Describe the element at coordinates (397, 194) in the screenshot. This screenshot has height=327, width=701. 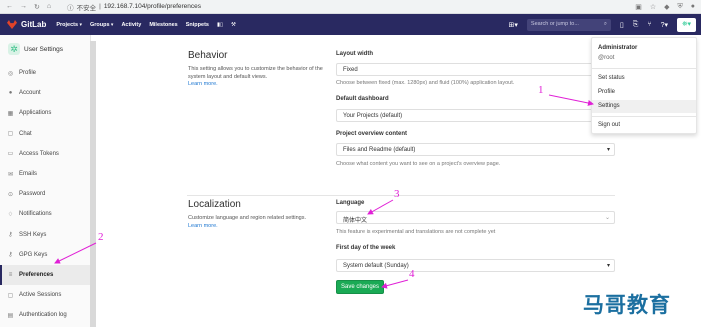
I see `annotation-3: 3` at that location.